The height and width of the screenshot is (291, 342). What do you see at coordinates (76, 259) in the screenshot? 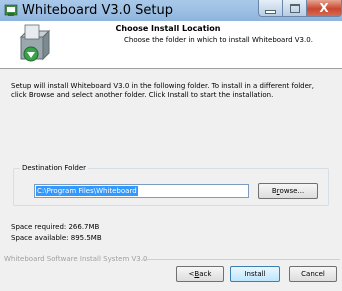
I see `branding-text: Whiteboard Software Install System V3.0` at bounding box center [76, 259].